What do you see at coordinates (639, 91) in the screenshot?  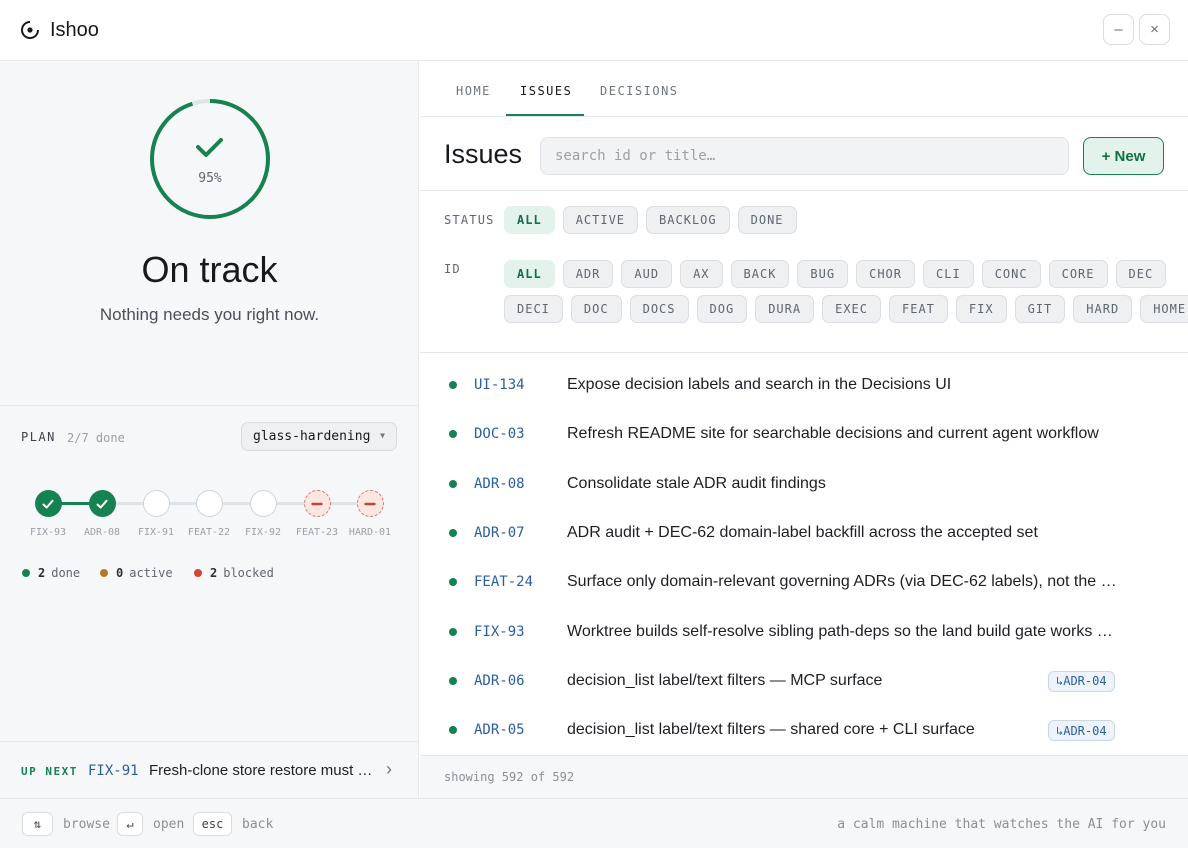 I see `tab-decisions: DECISIONS` at bounding box center [639, 91].